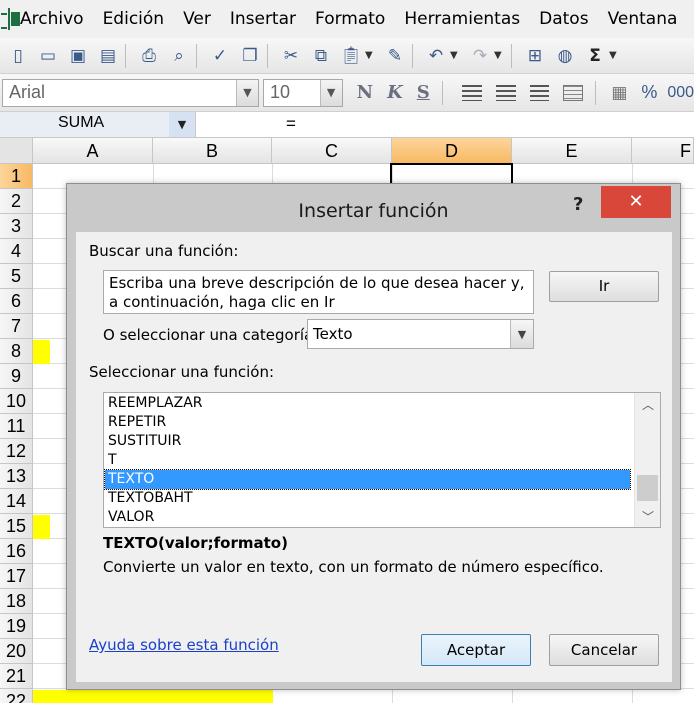  What do you see at coordinates (16, 376) in the screenshot?
I see `row-header: 9` at bounding box center [16, 376].